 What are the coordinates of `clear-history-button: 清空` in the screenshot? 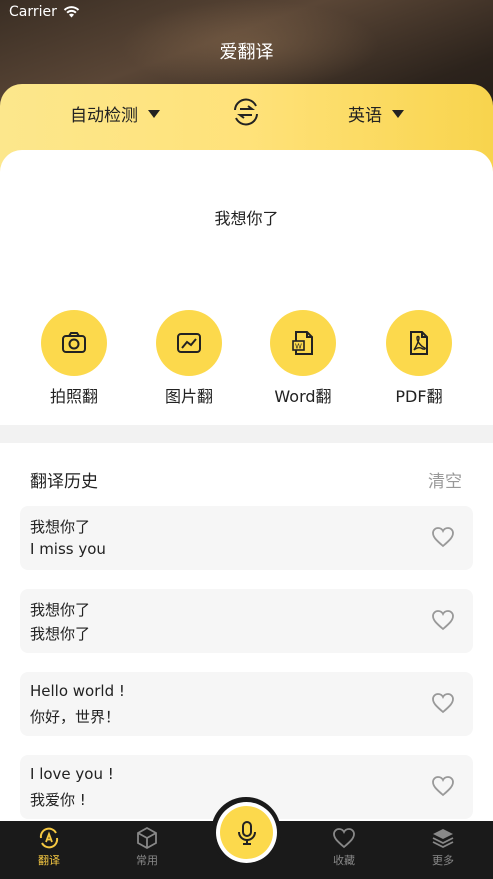 It's located at (445, 479).